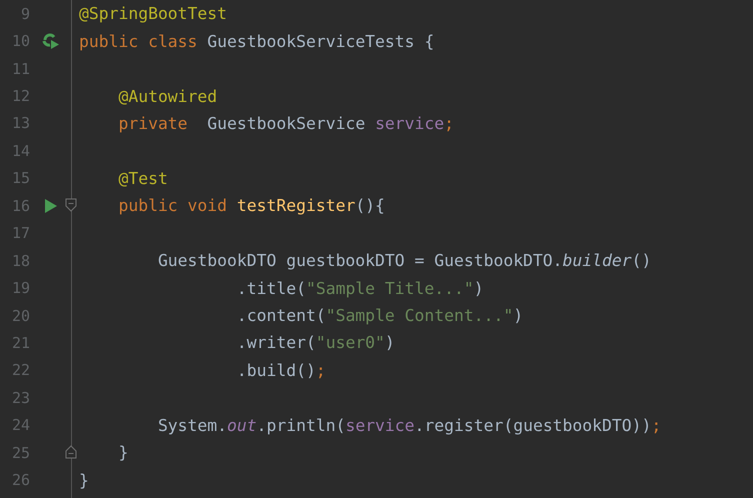 The image size is (753, 498). I want to click on line-number: 17, so click(20, 233).